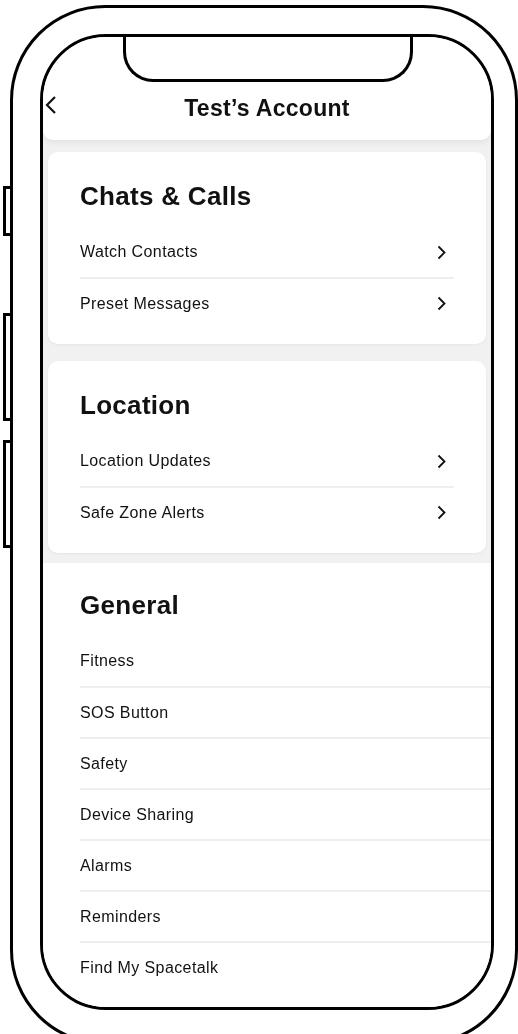 Image resolution: width=518 pixels, height=1034 pixels. Describe the element at coordinates (120, 916) in the screenshot. I see `menu-item: Reminders` at that location.